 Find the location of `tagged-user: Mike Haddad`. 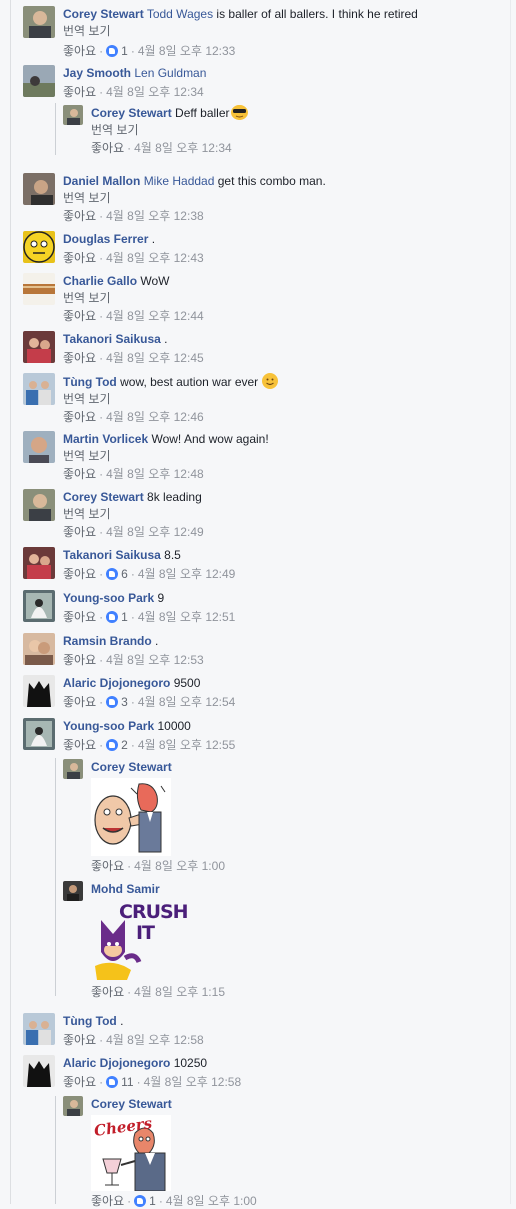

tagged-user: Mike Haddad is located at coordinates (179, 181).